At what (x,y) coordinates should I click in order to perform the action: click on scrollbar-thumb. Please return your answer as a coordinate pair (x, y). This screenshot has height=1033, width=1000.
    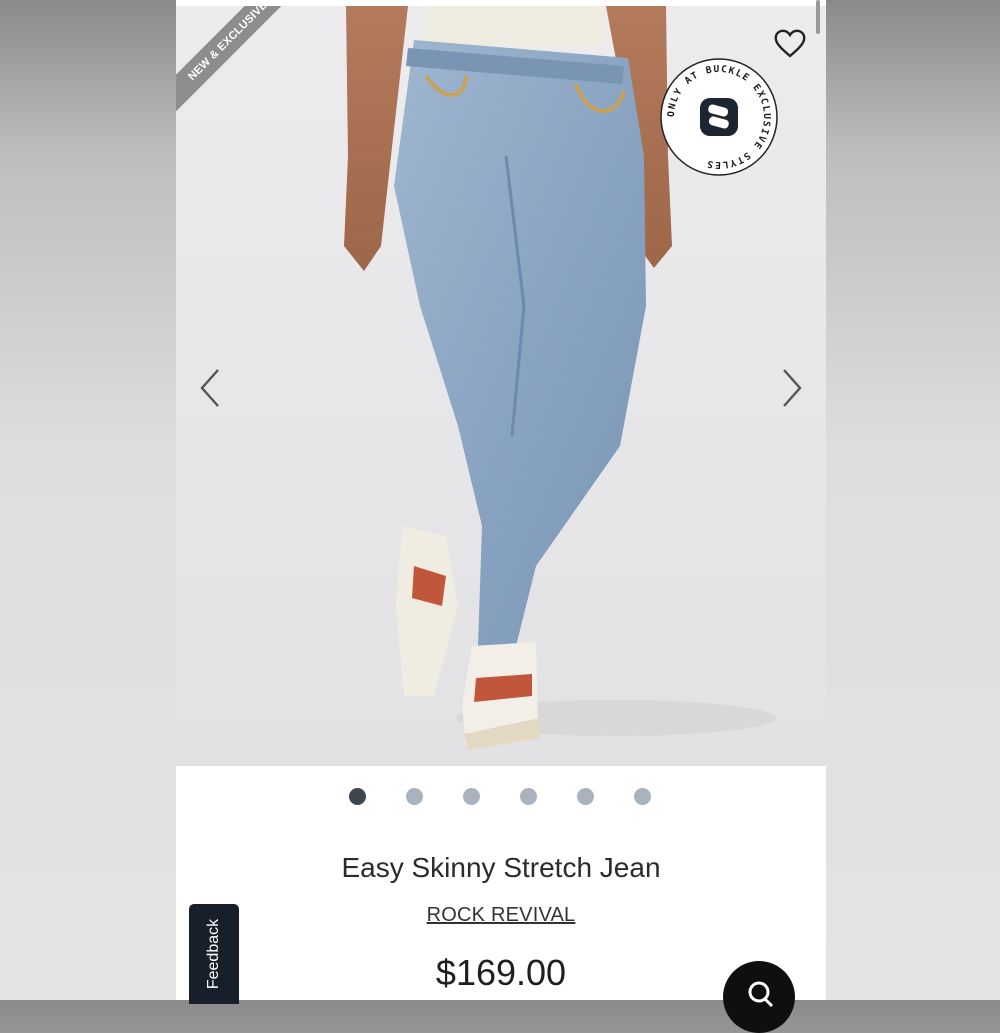
    Looking at the image, I should click on (818, 17).